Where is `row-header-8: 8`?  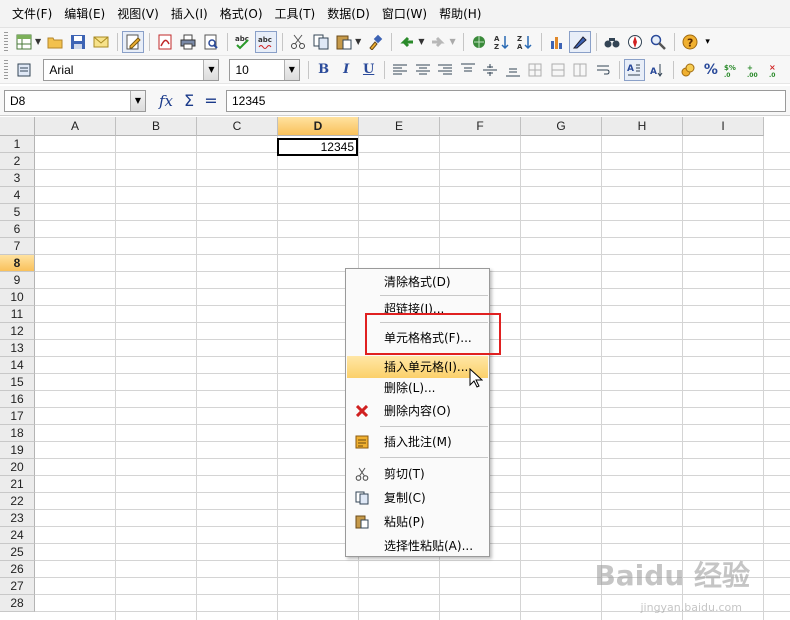
row-header-8: 8 is located at coordinates (17, 263).